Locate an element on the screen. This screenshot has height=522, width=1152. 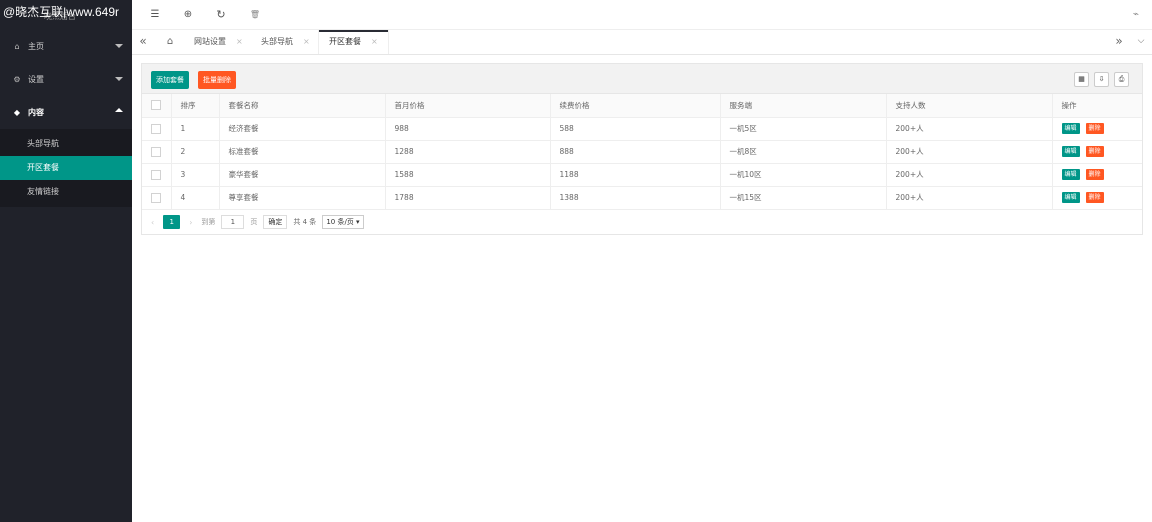
column-header: 排序 is located at coordinates (195, 106).